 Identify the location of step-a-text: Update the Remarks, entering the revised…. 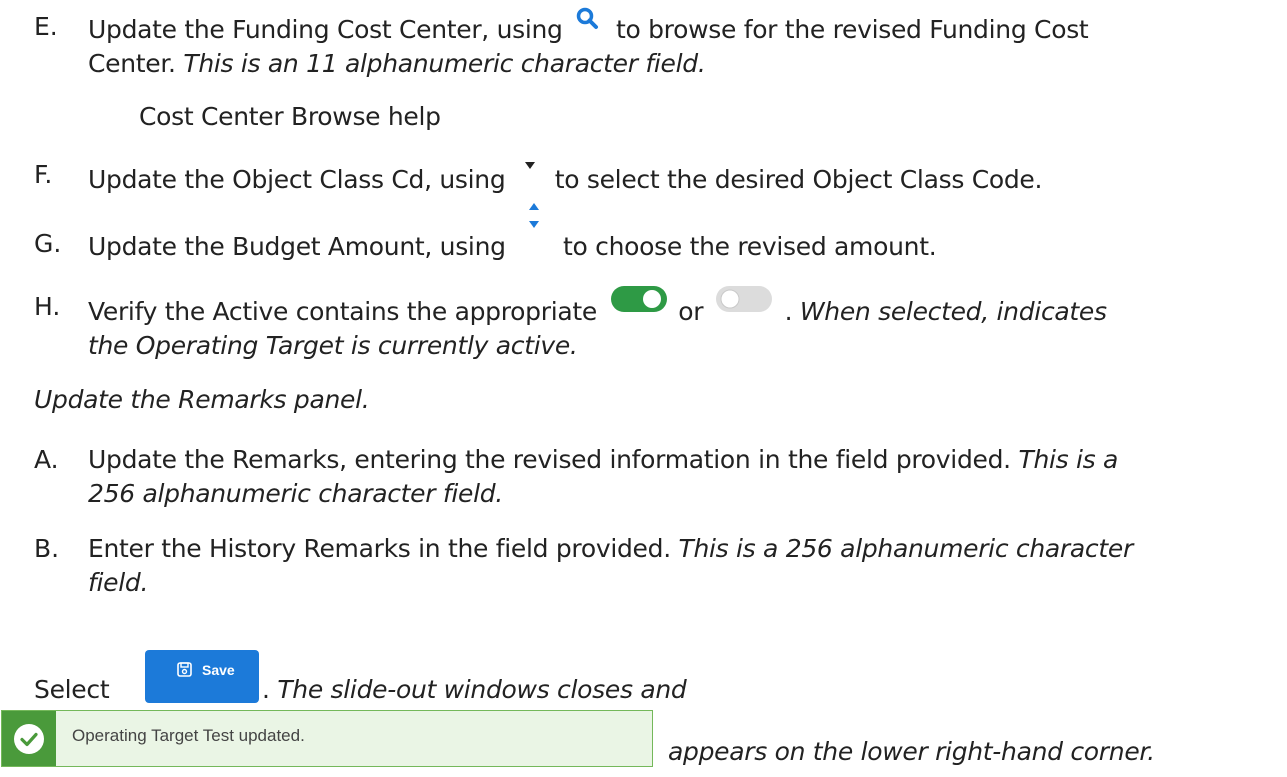
(549, 459).